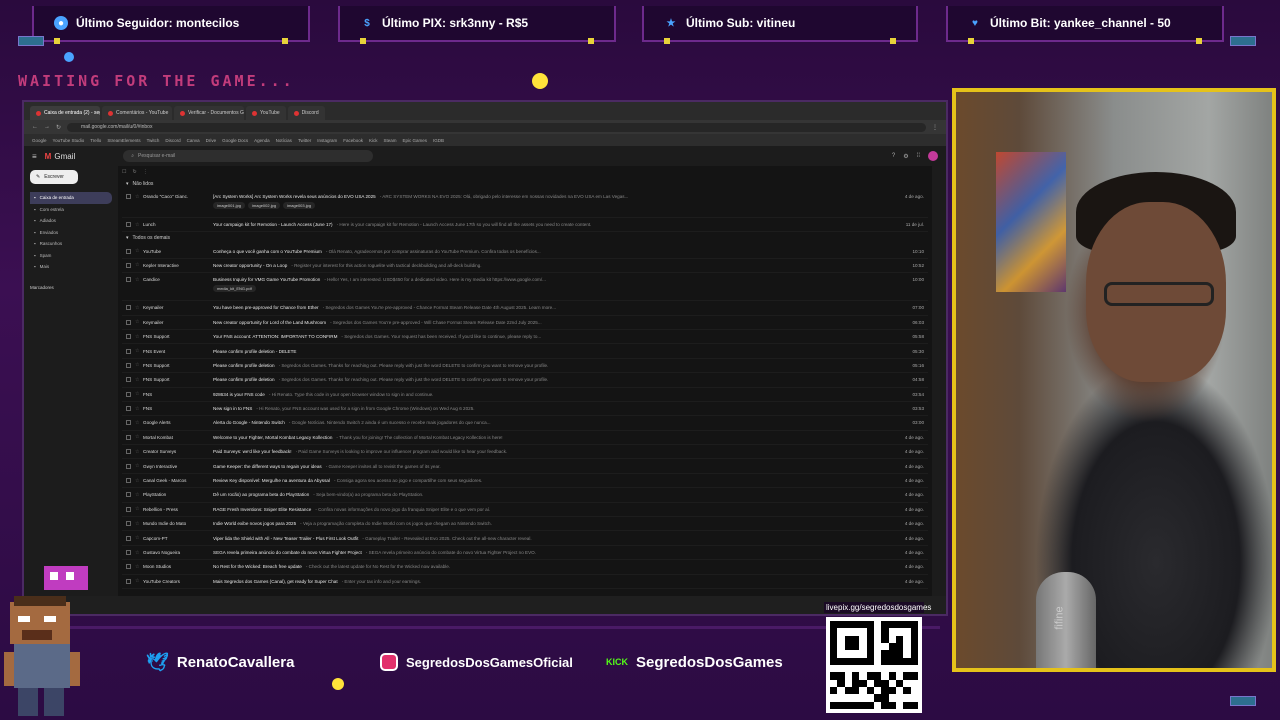  I want to click on browser-tab: YouTube, so click(266, 113).